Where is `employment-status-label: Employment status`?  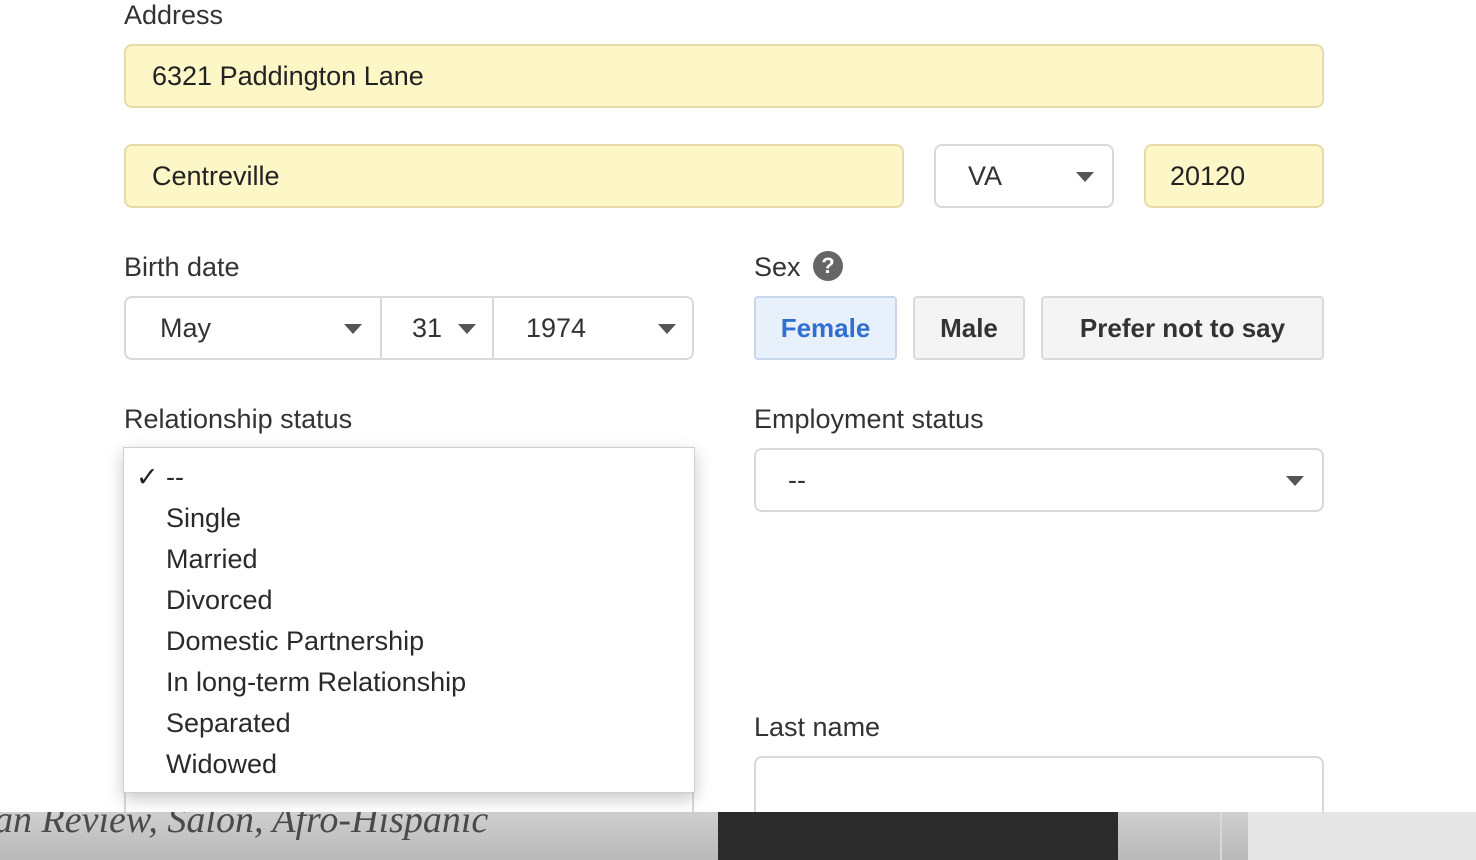 employment-status-label: Employment status is located at coordinates (869, 419).